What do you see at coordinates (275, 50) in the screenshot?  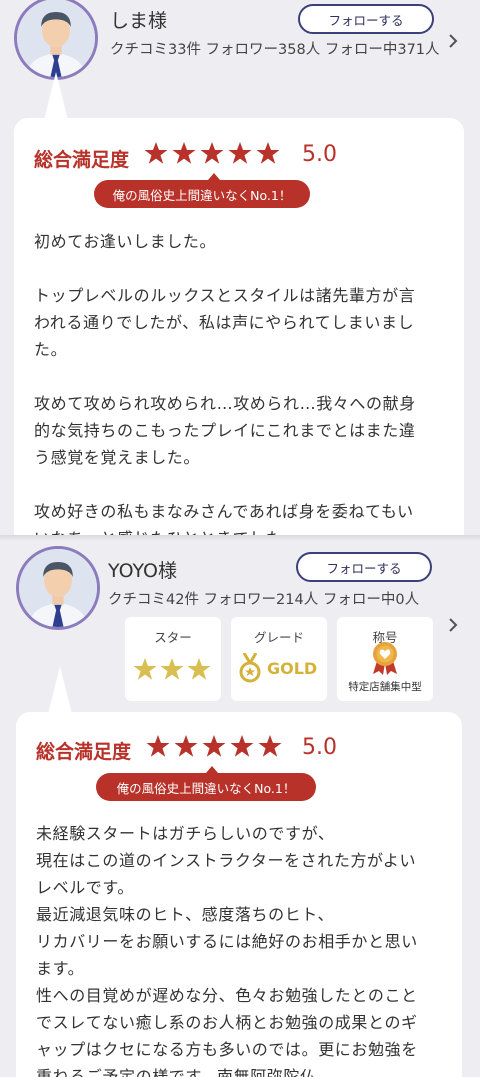 I see `user-stats: クチコミ33件 フォロワー358人 フォロー中371人` at bounding box center [275, 50].